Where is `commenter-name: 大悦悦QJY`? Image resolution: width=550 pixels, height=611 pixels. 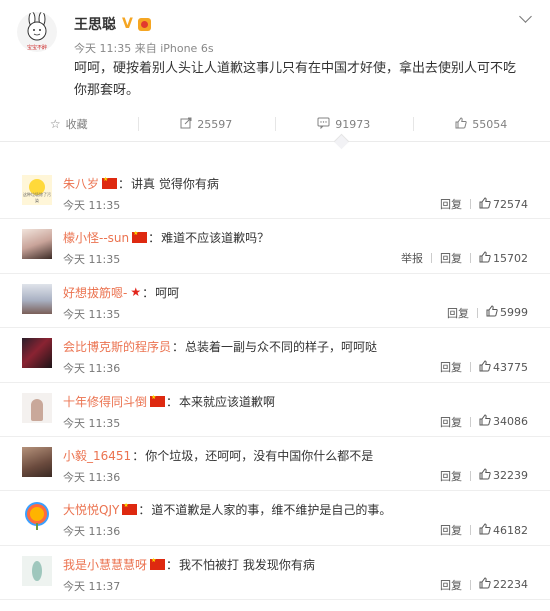 commenter-name: 大悦悦QJY is located at coordinates (91, 509).